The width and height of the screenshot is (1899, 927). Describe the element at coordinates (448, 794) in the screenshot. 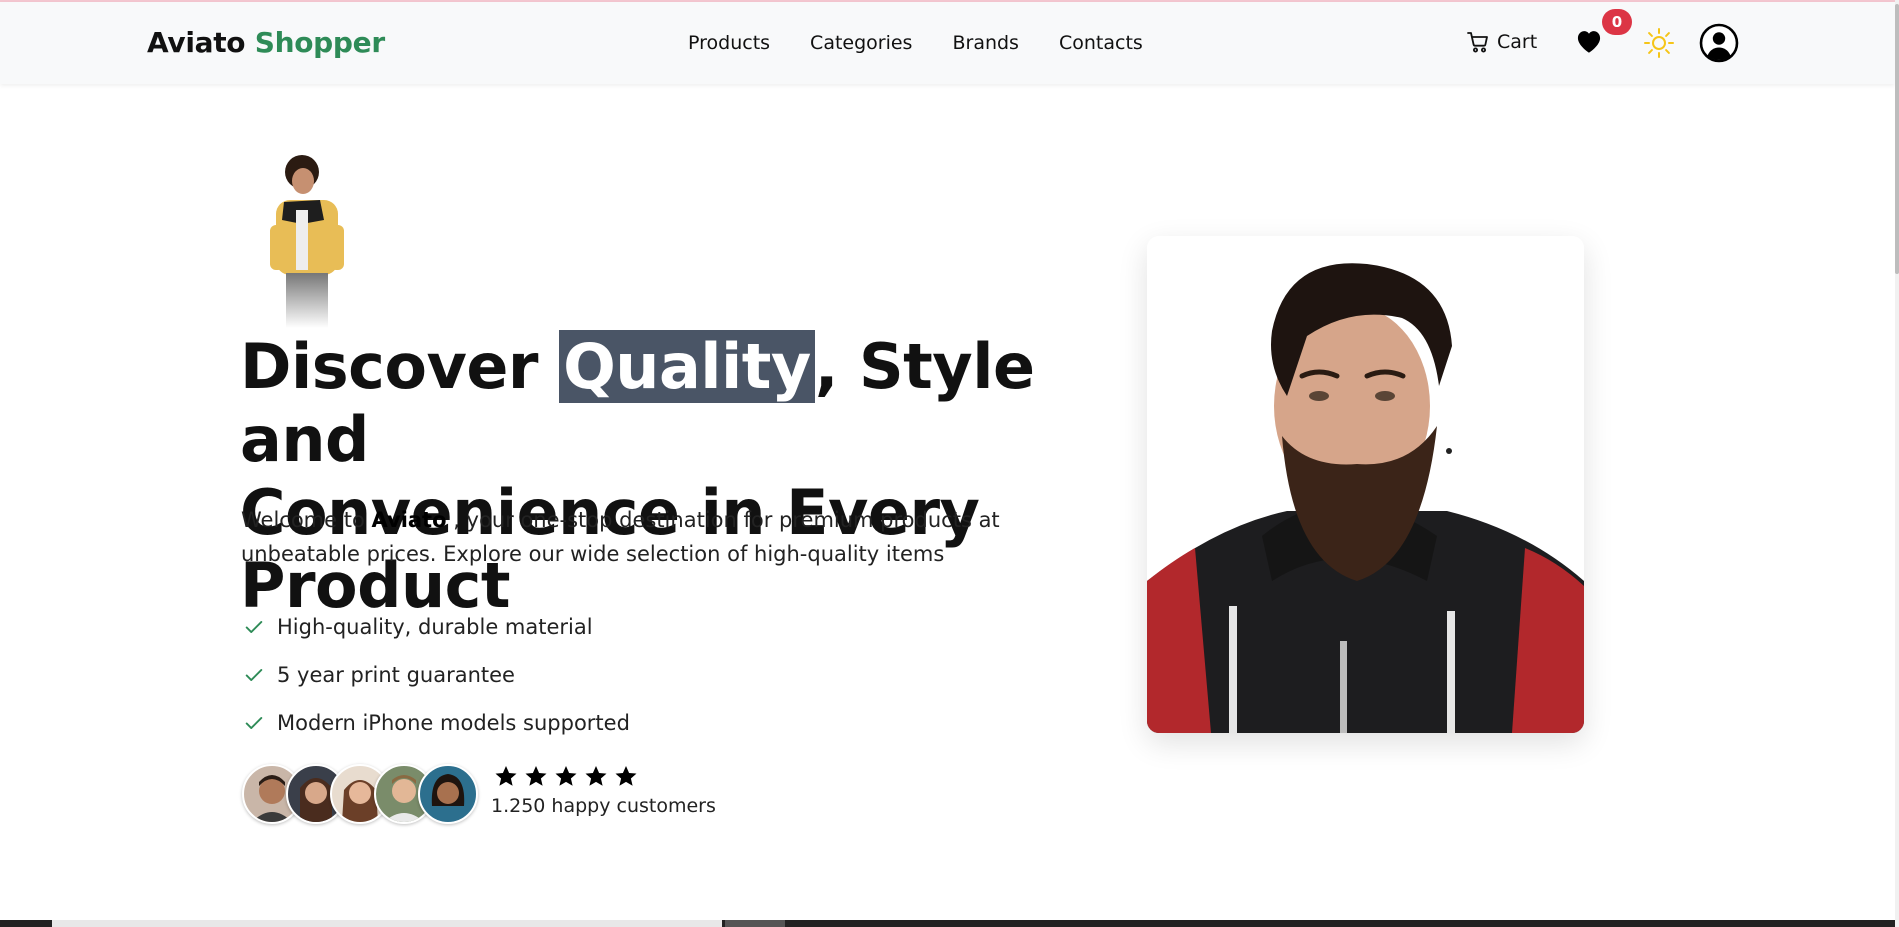

I see `customer-avatar` at that location.